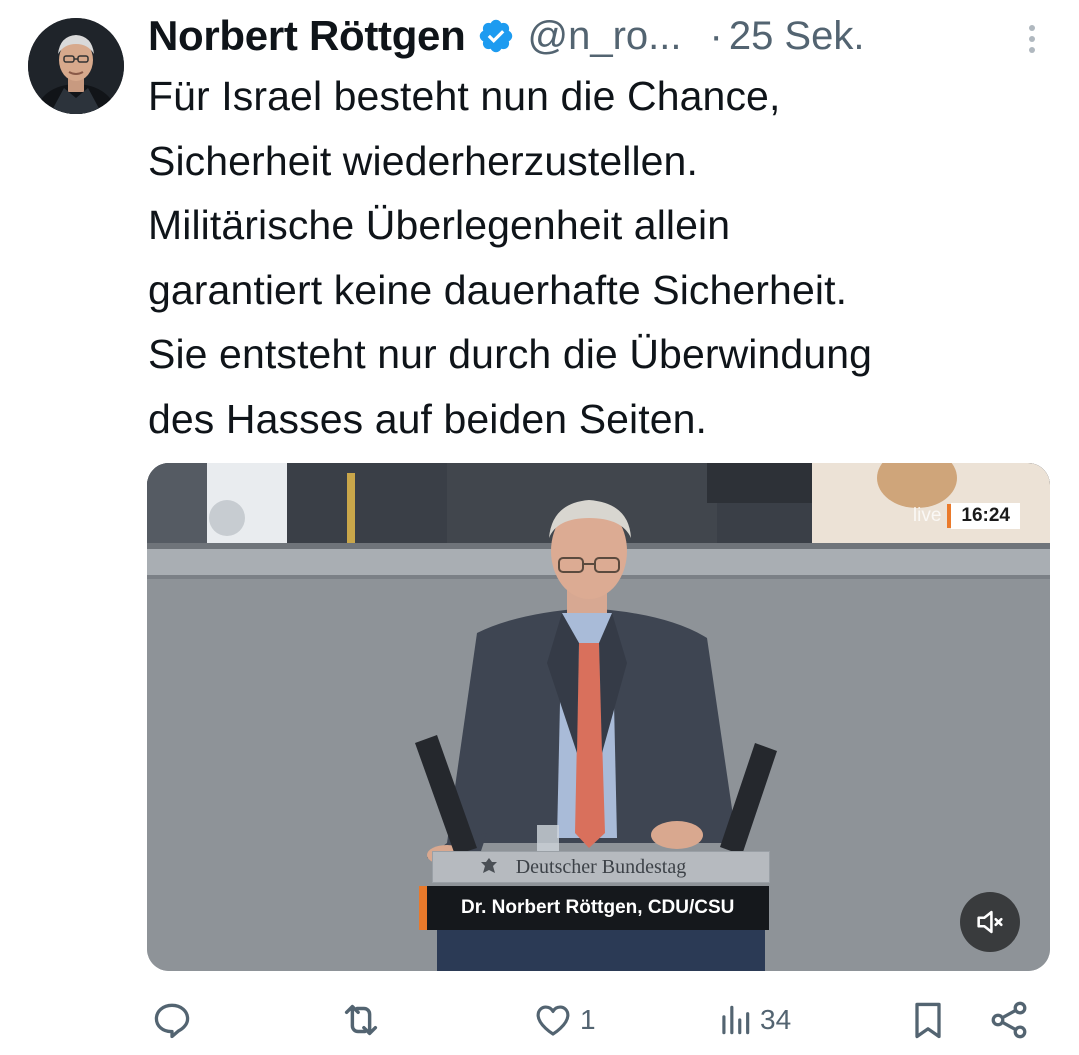 The width and height of the screenshot is (1079, 1055). What do you see at coordinates (594, 908) in the screenshot?
I see `lower-third-caption: Dr. Norbert Röttgen, CDU/CSU` at bounding box center [594, 908].